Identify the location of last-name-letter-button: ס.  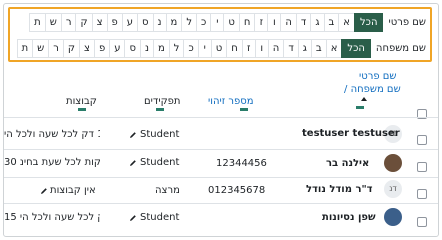
(132, 48).